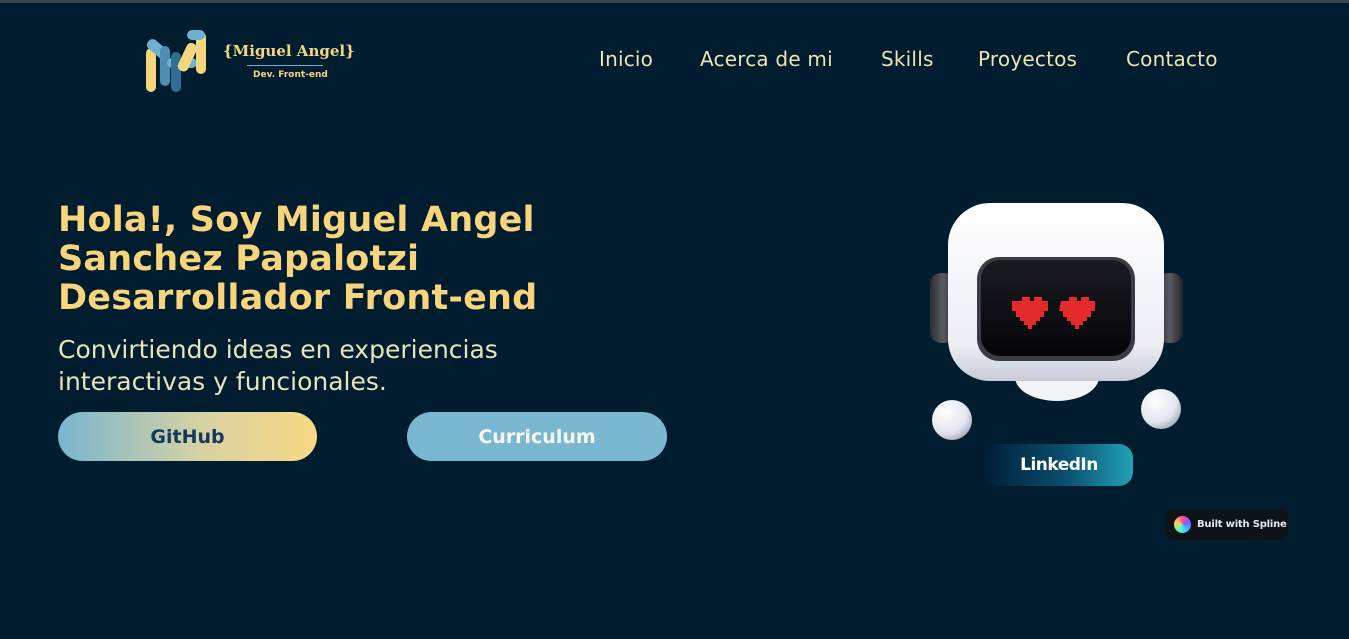  Describe the element at coordinates (289, 51) in the screenshot. I see `logo-name: {Miguel Angel}` at that location.